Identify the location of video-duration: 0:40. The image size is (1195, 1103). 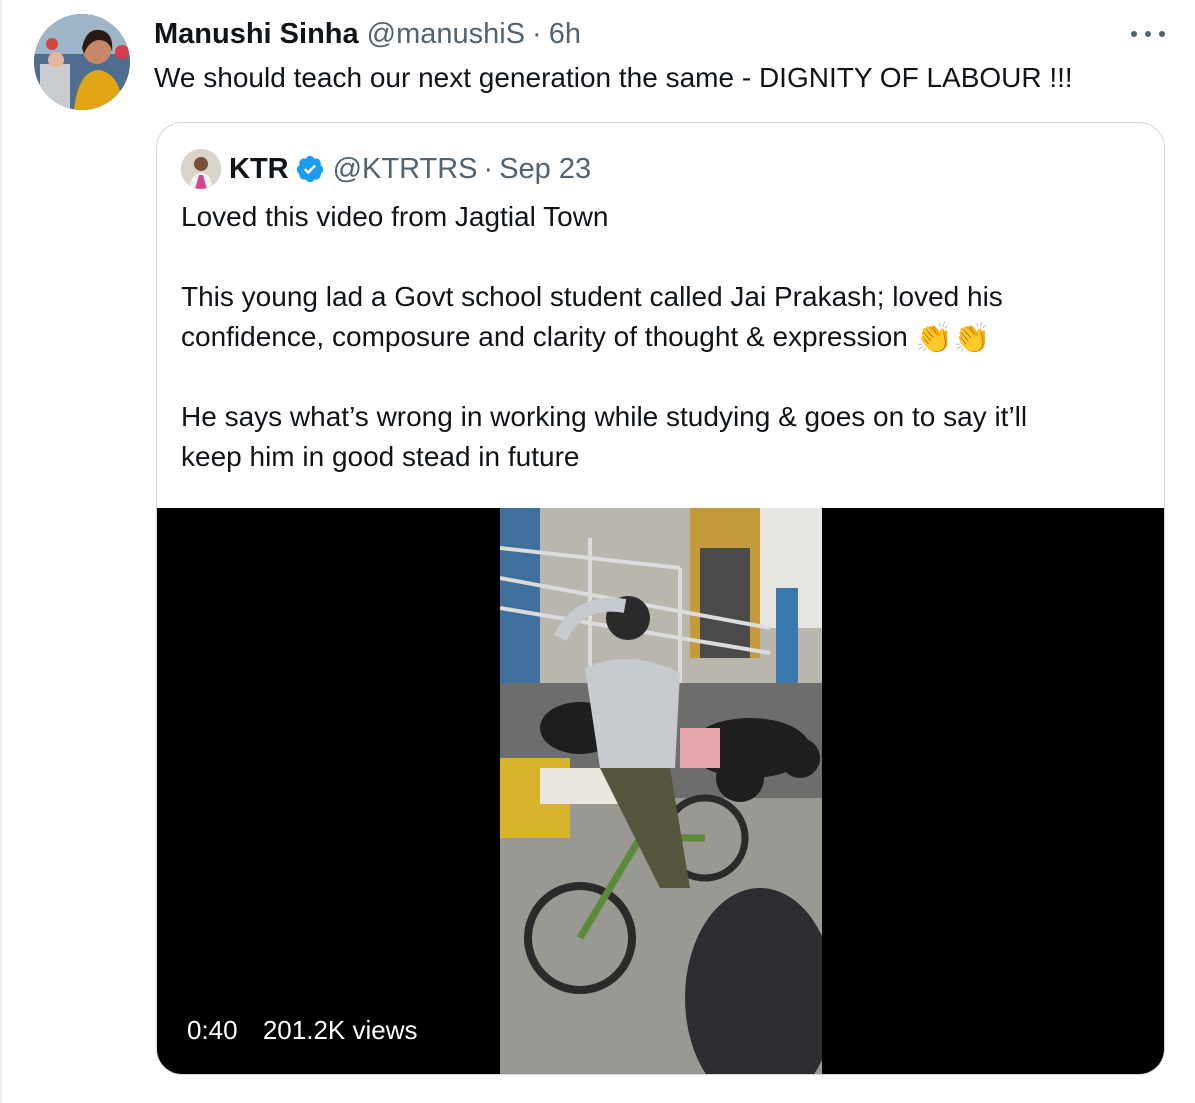
(212, 1030).